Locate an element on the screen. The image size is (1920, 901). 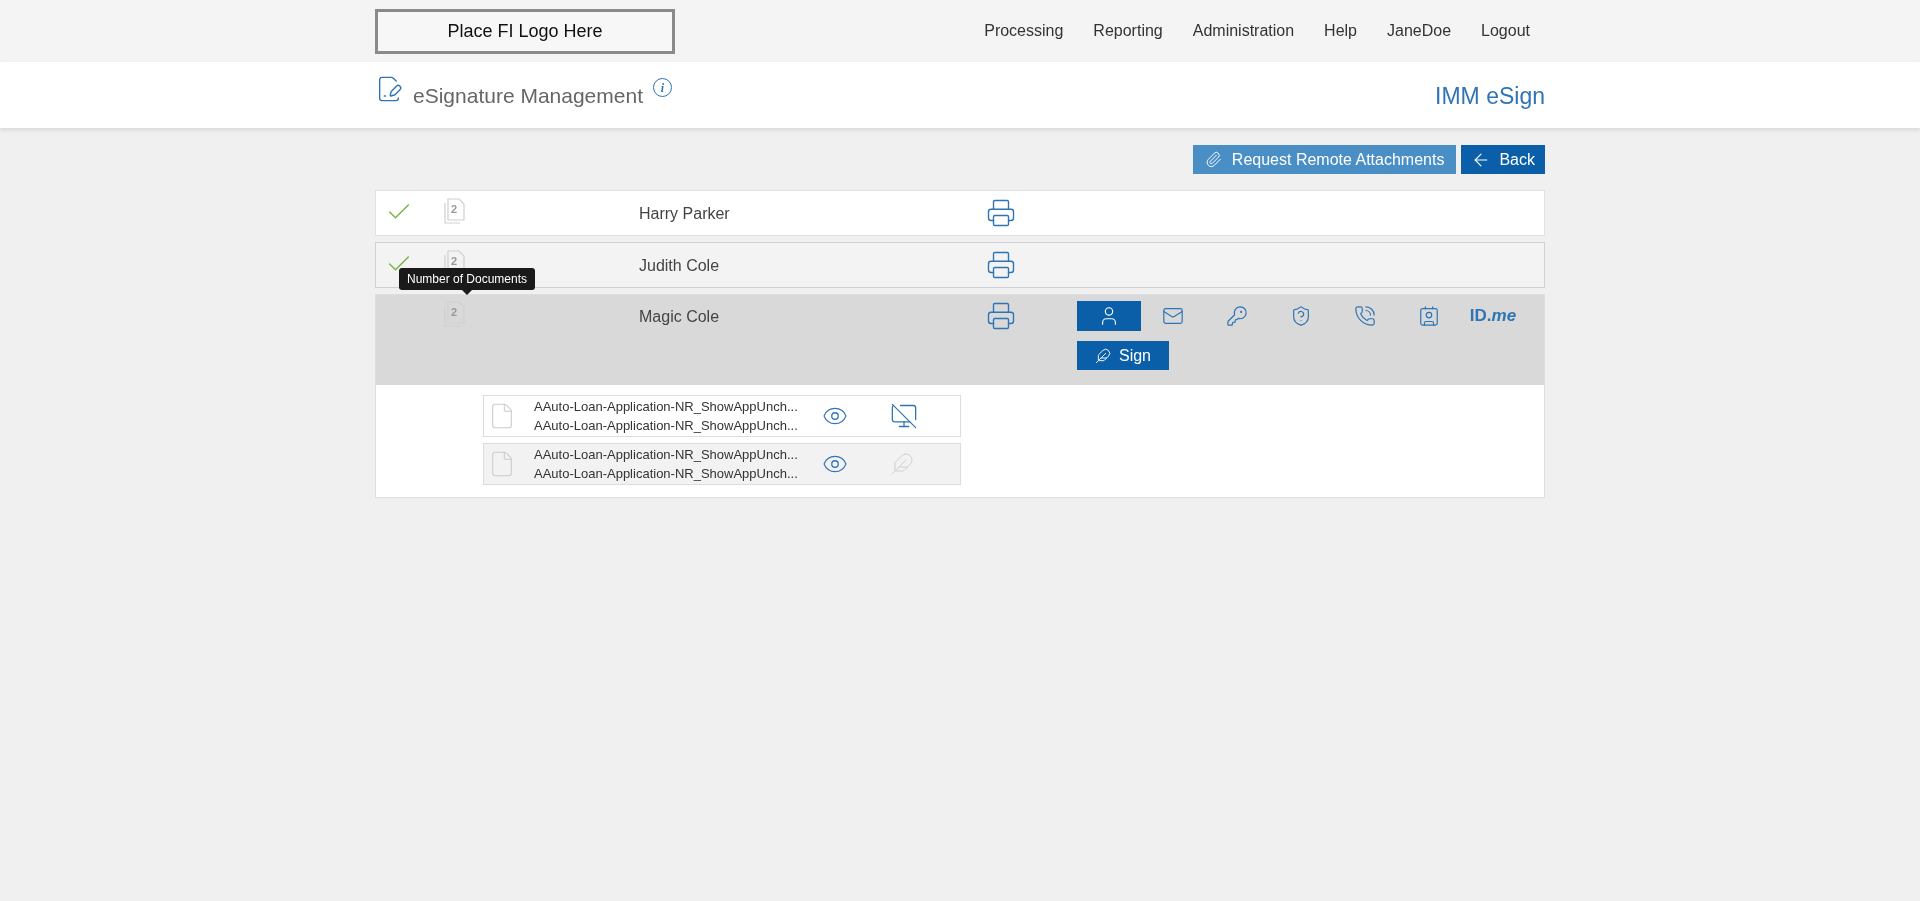
tooltip: Number of Documents is located at coordinates (467, 279).